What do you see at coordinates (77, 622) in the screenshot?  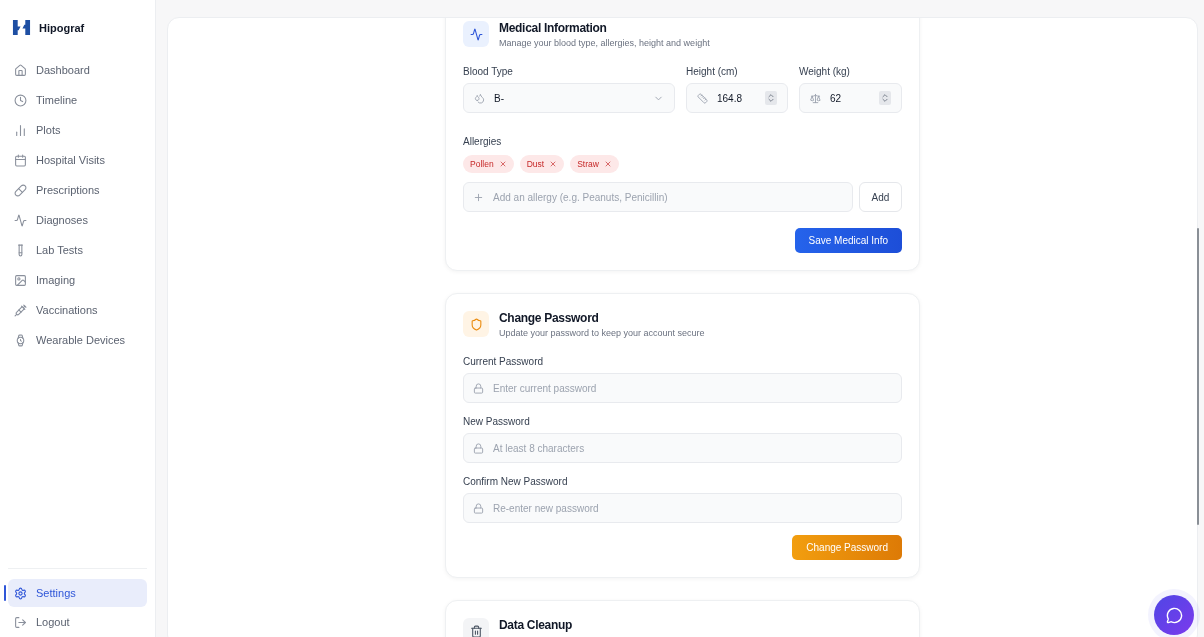 I see `nav-item: Logout` at bounding box center [77, 622].